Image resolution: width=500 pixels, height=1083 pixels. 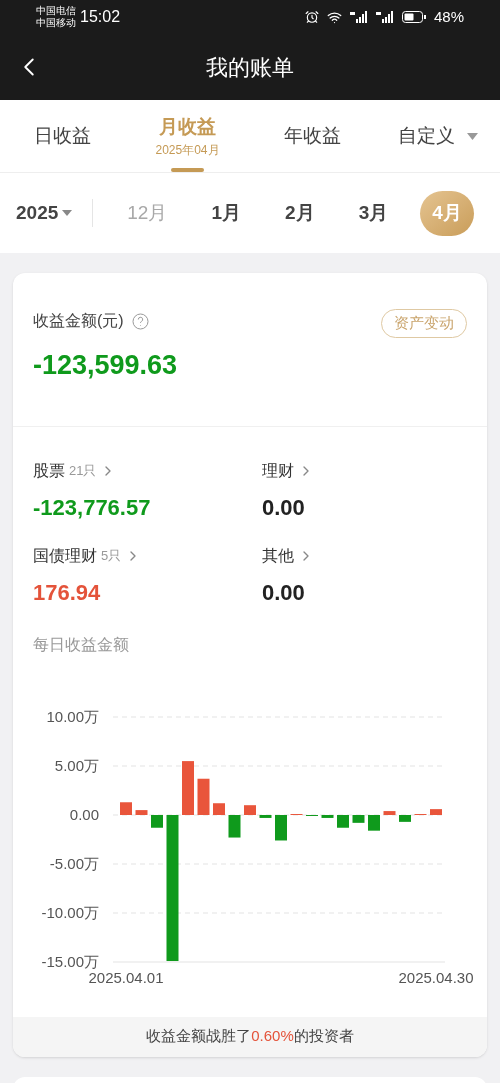 What do you see at coordinates (187, 170) in the screenshot?
I see `tab-indicator` at bounding box center [187, 170].